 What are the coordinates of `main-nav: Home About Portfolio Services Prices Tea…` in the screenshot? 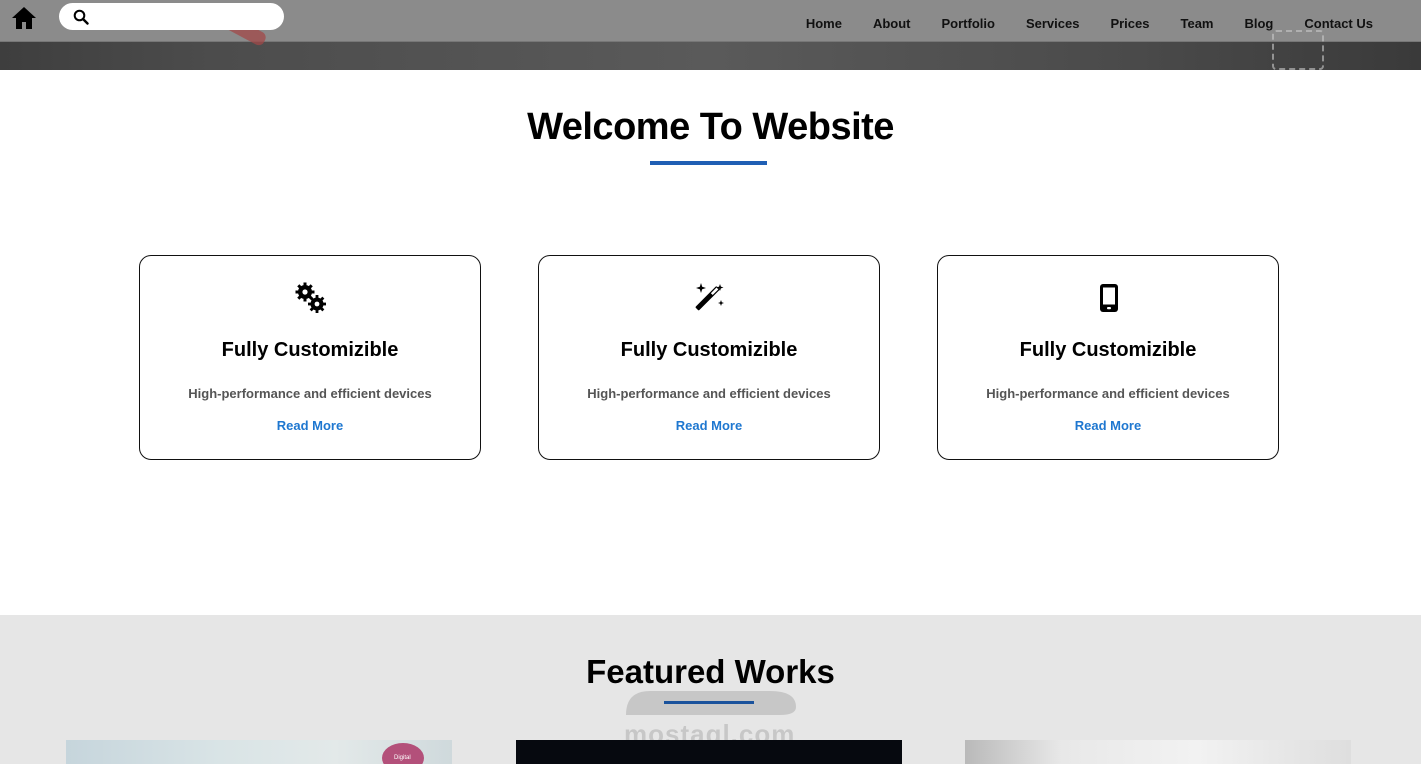 It's located at (1074, 23).